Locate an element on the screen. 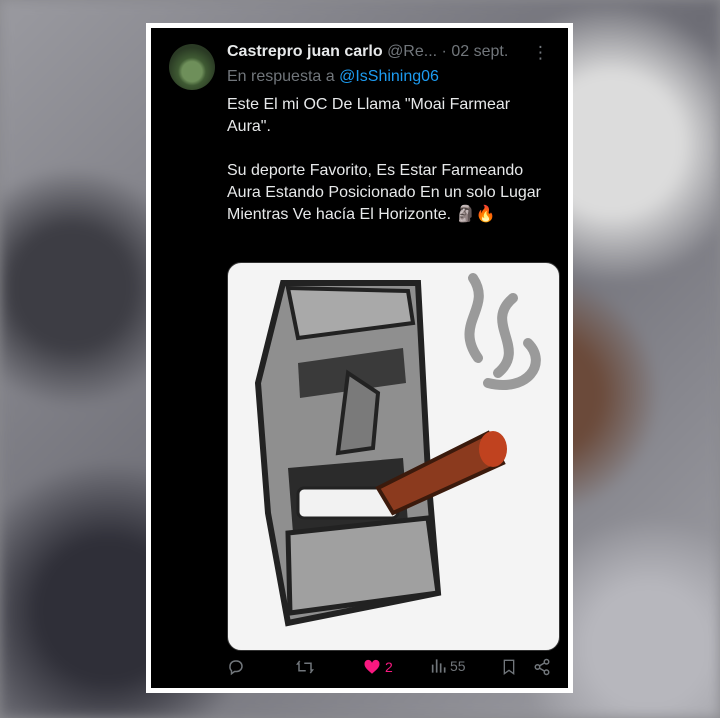 The width and height of the screenshot is (720, 718). reply-mention-link: @IsShining06 is located at coordinates (389, 76).